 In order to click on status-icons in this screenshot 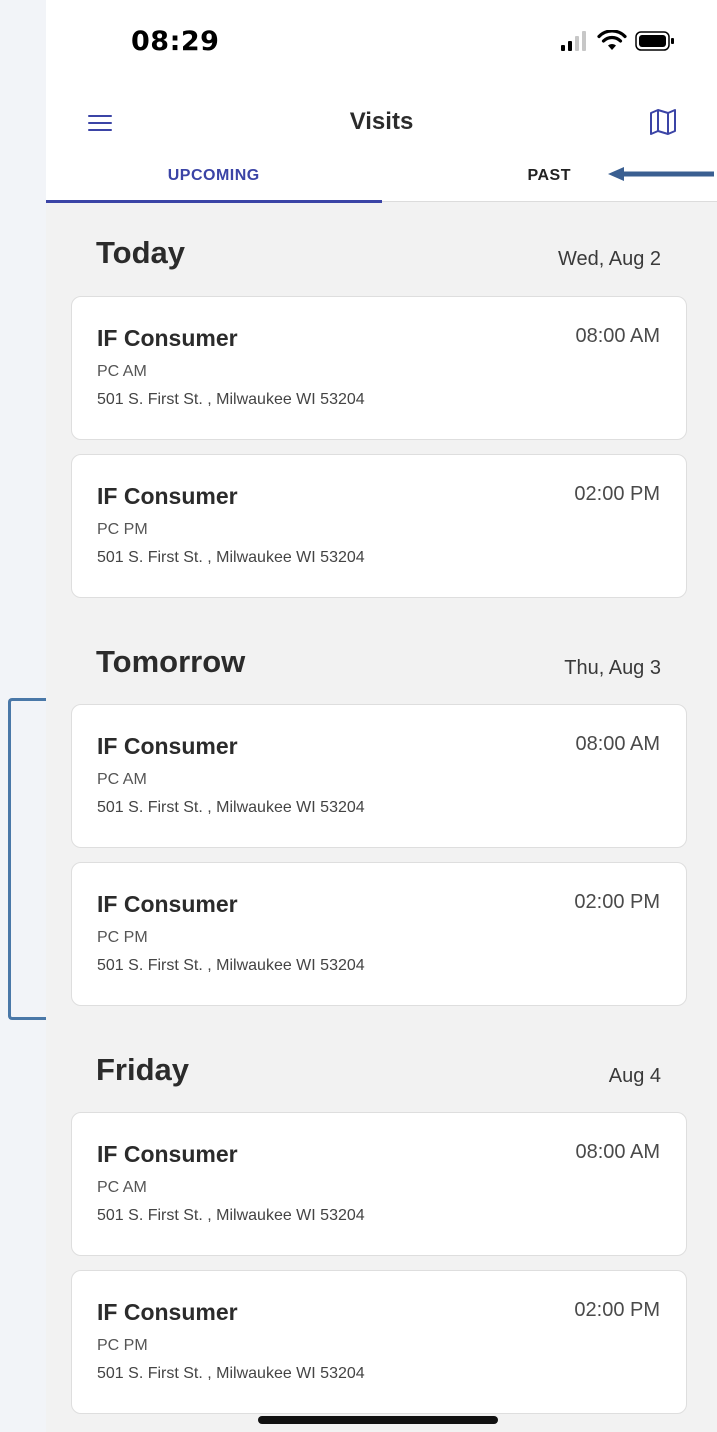, I will do `click(617, 41)`.